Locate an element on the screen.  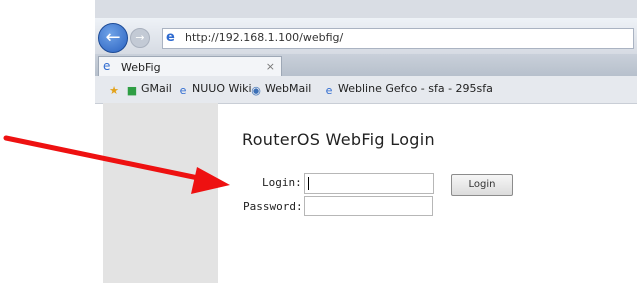
favorite-webmail: ◉ WebMail is located at coordinates (280, 89).